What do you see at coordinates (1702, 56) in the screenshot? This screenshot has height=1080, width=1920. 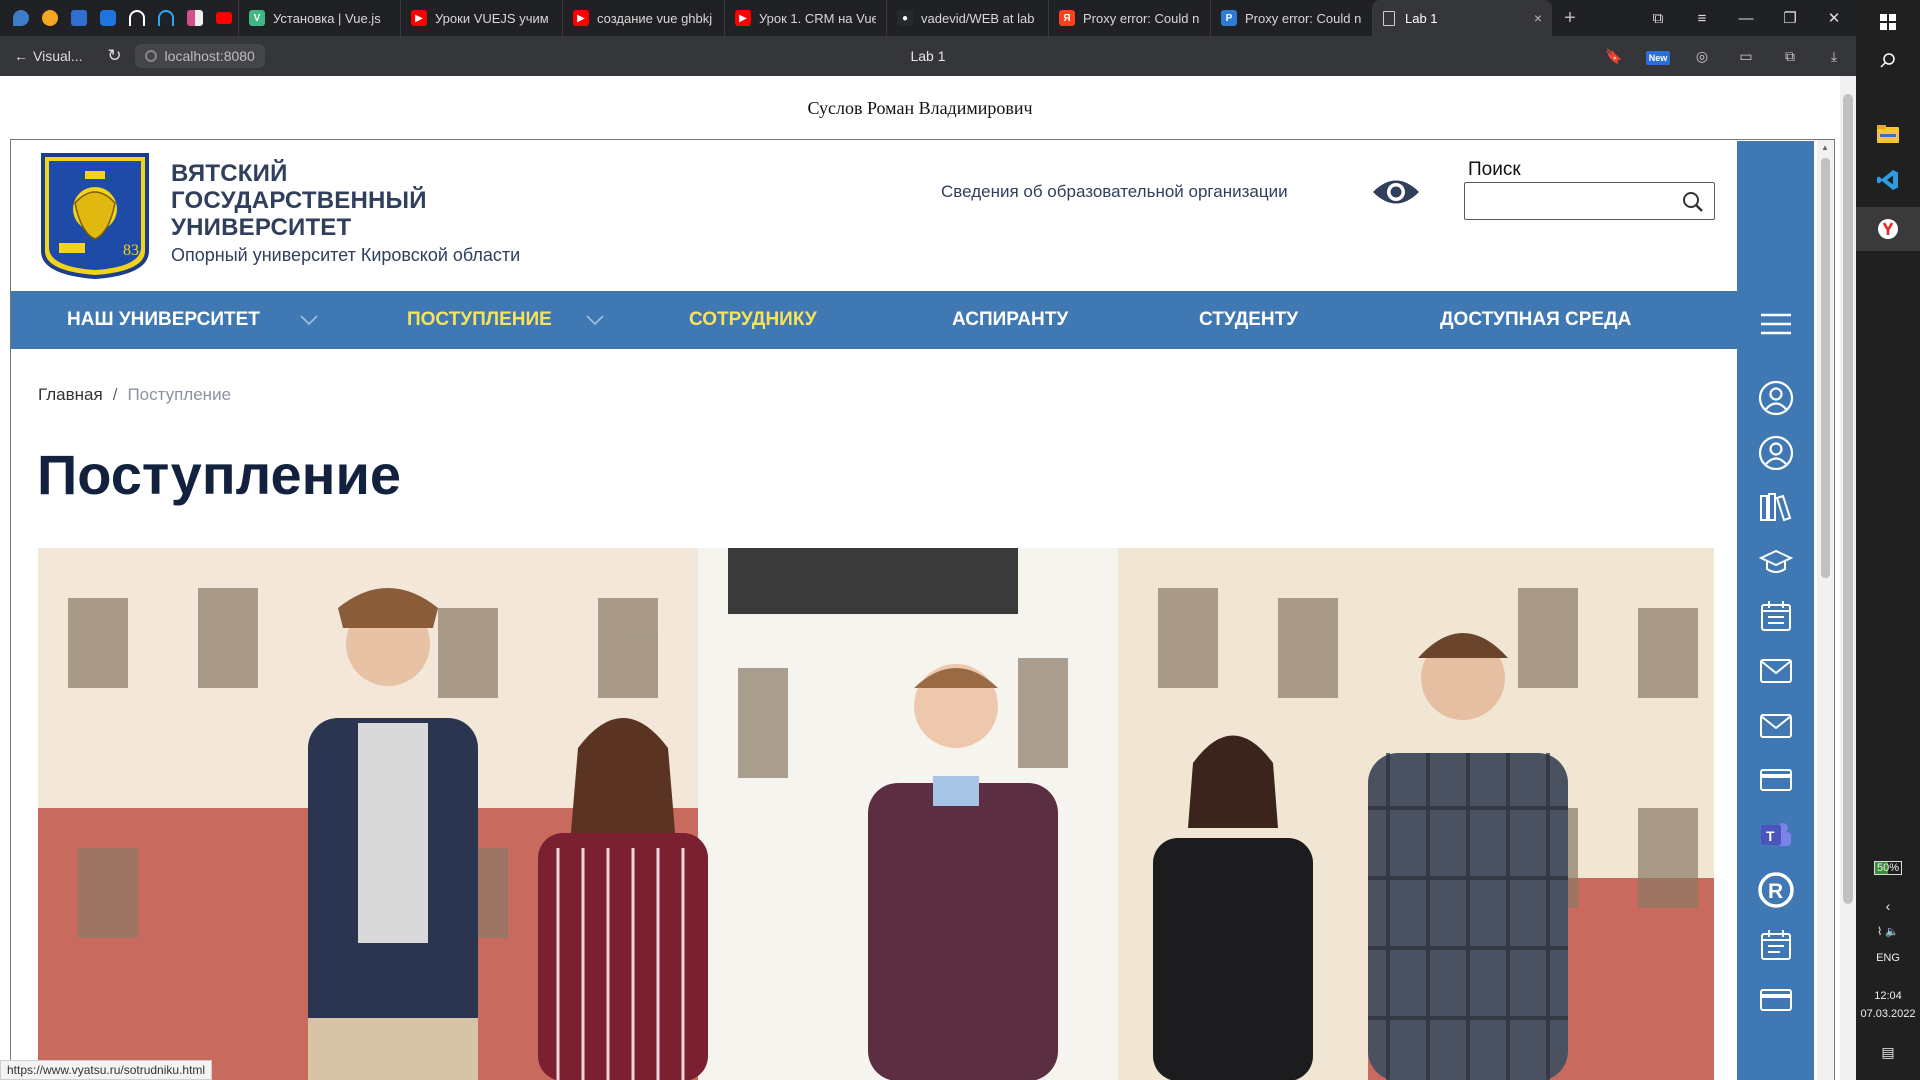 I see `incognito-icon: ◎` at bounding box center [1702, 56].